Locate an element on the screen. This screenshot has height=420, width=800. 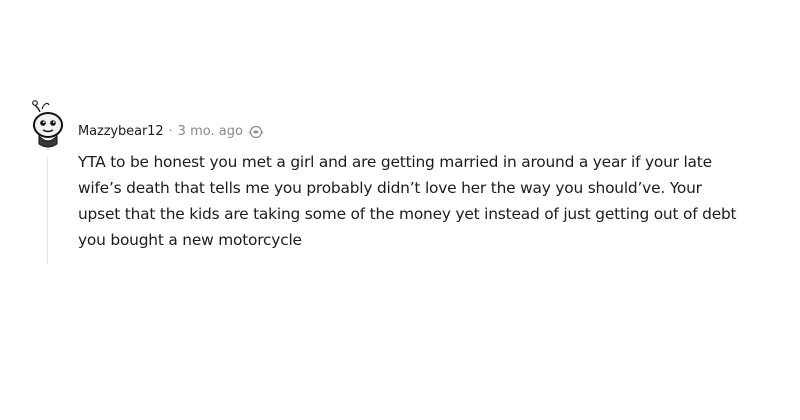
award-icon is located at coordinates (256, 132).